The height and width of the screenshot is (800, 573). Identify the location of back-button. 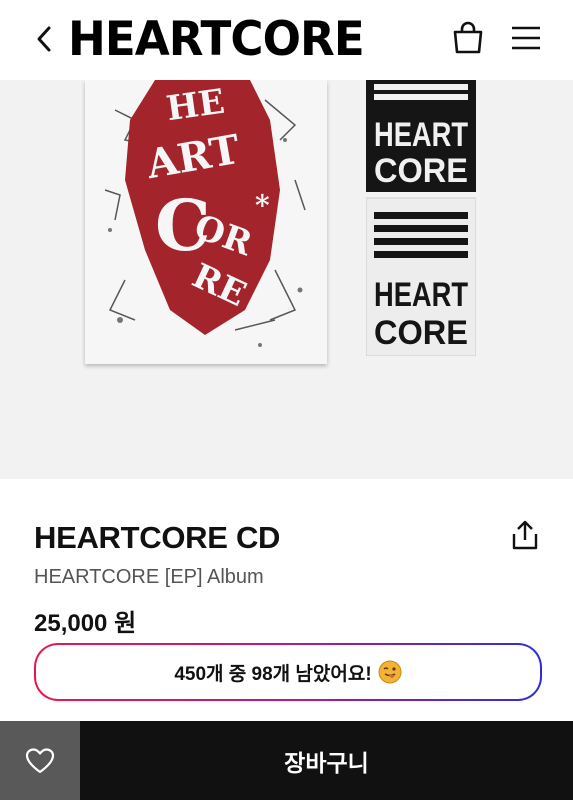
(44, 39).